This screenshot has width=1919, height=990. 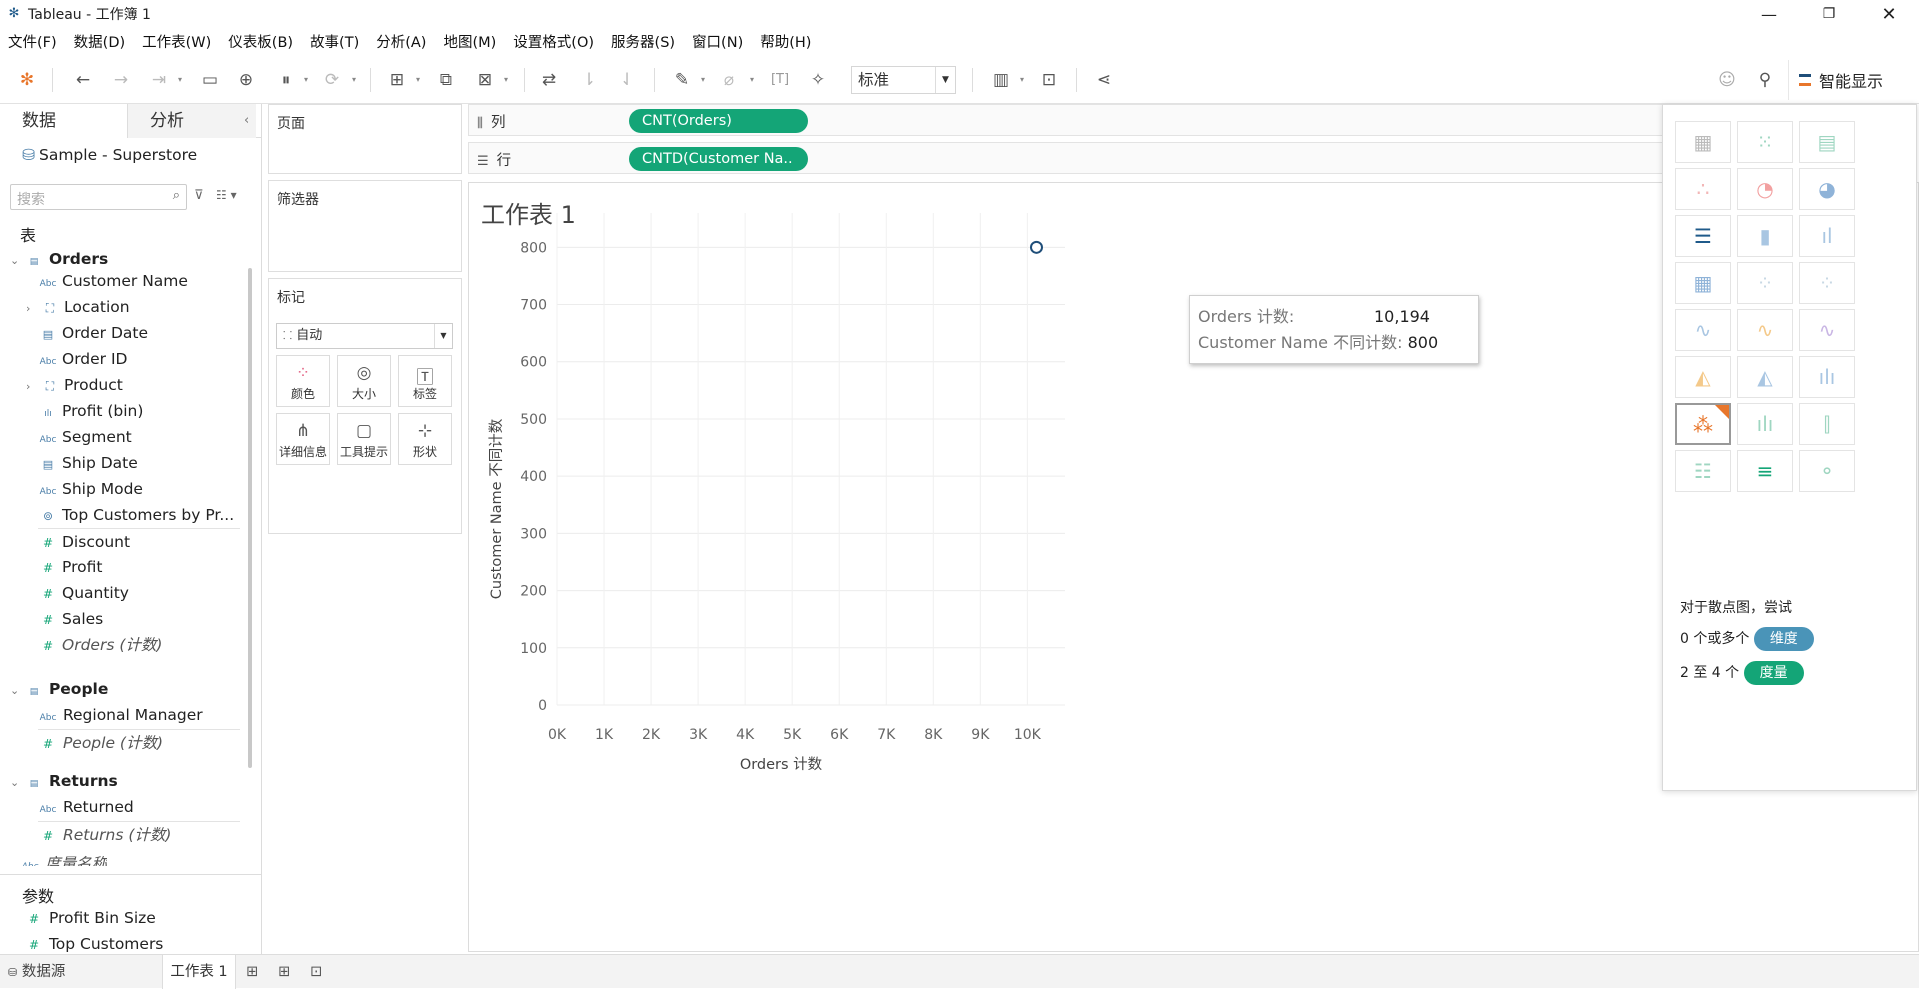 I want to click on refresh-icon: ⟳, so click(x=332, y=80).